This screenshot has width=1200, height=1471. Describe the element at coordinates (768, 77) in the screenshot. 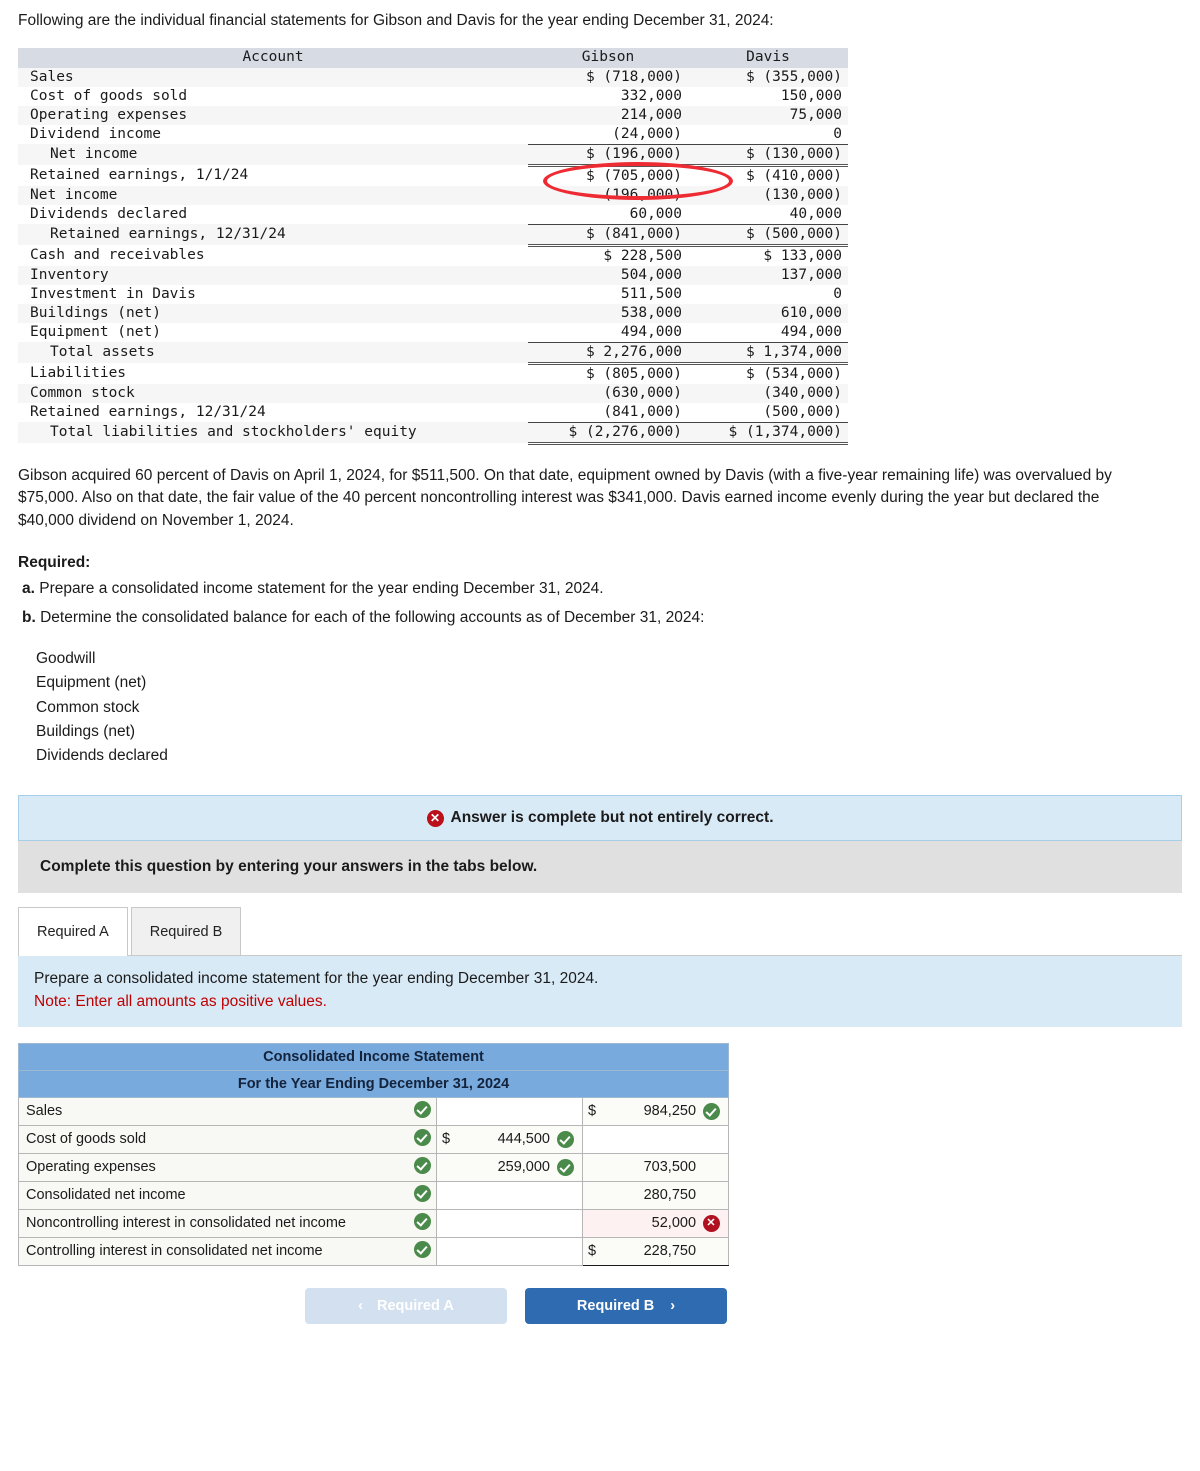

I see `fin-amount-davis: $ (355,000)` at that location.